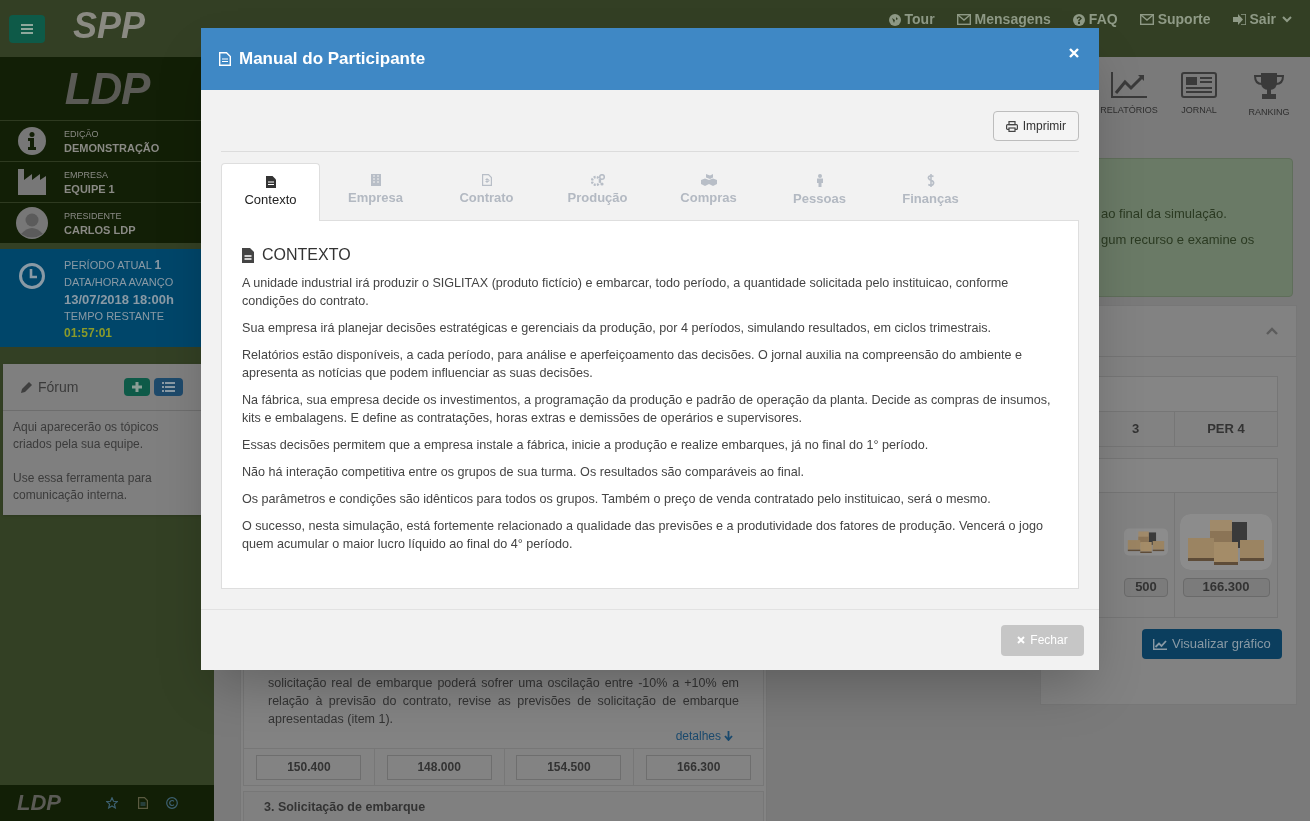  Describe the element at coordinates (647, 409) in the screenshot. I see `paragraph-text: Na fábrica, sua empresa decide os investimentos, a programação da produção e padrão de operação da planta. Decide as compras de insumos, kits e embalagens. E define as contratações, horas extras e demissões de operários e supervisores.` at that location.